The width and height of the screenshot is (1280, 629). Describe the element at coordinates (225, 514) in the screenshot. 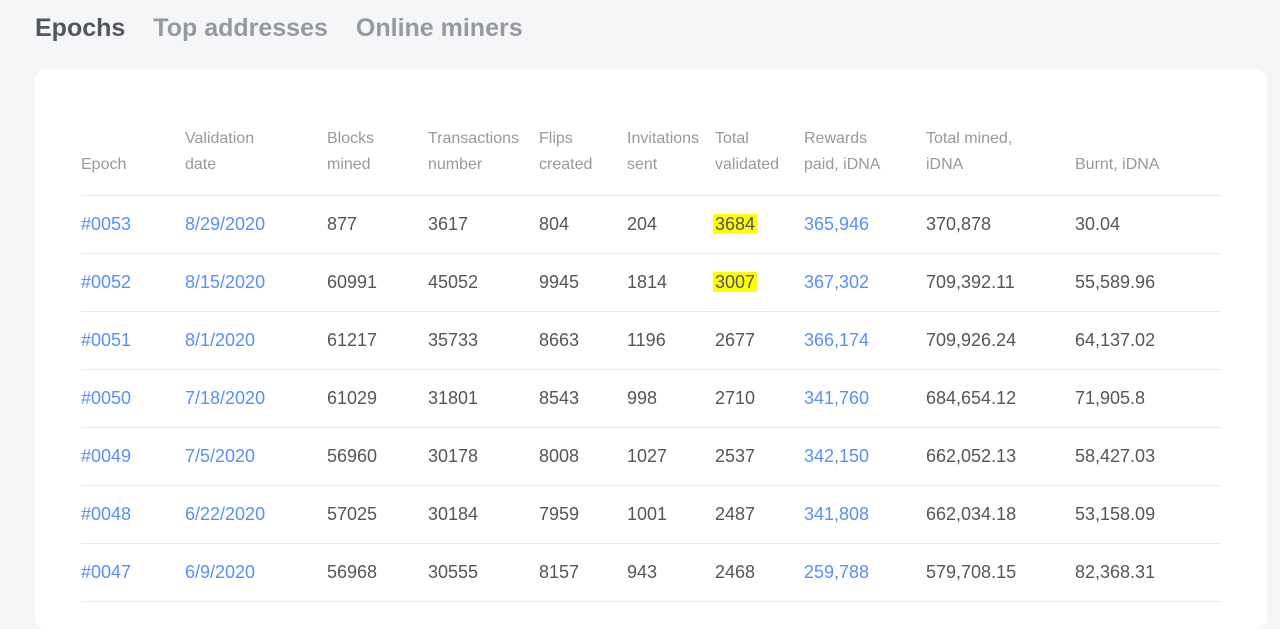

I see `date-link: 6/22/2020` at that location.